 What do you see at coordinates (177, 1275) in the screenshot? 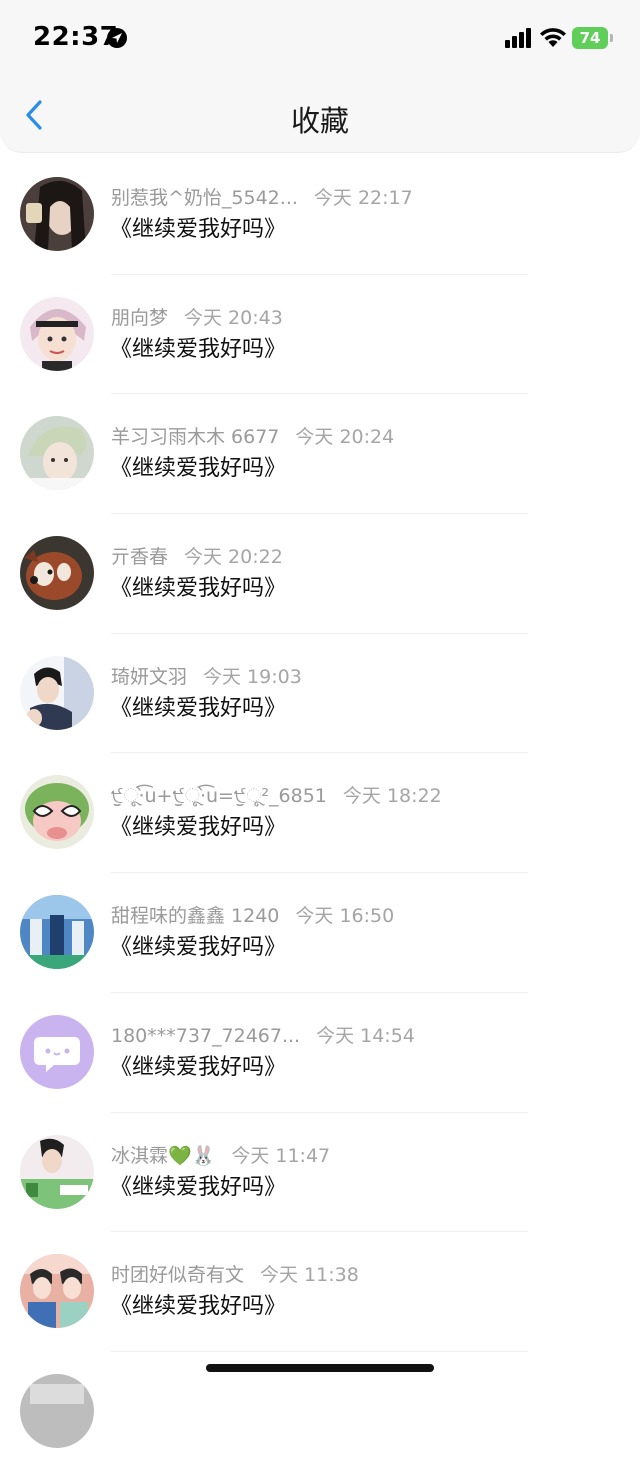
I see `user-name: 时团好似奇有文` at bounding box center [177, 1275].